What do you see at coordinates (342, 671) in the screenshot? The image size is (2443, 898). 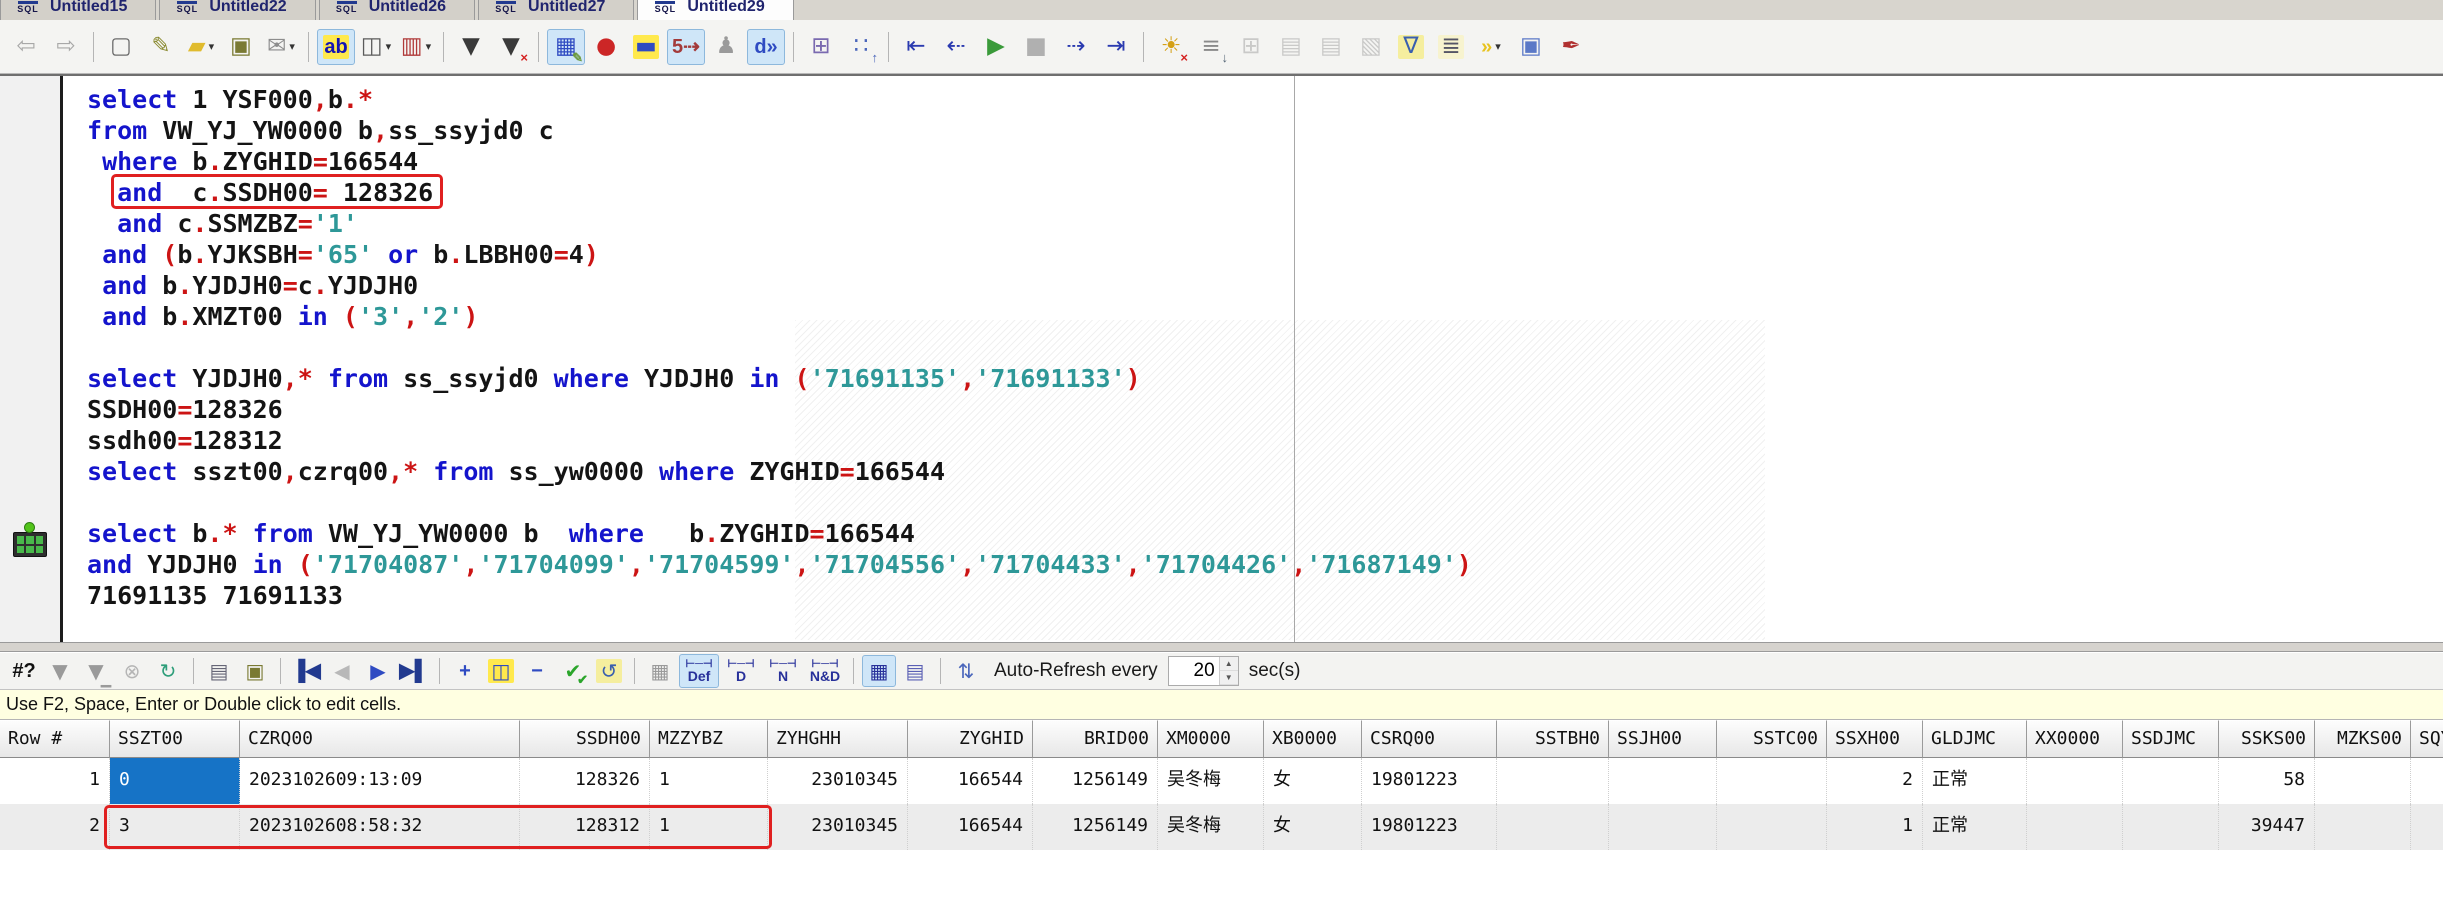 I see `prev-row-icon: ◀` at bounding box center [342, 671].